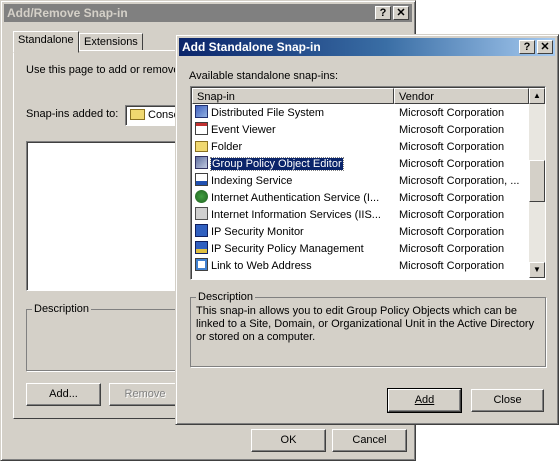 Image resolution: width=559 pixels, height=461 pixels. Describe the element at coordinates (527, 47) in the screenshot. I see `dialog-help-button: ?` at that location.